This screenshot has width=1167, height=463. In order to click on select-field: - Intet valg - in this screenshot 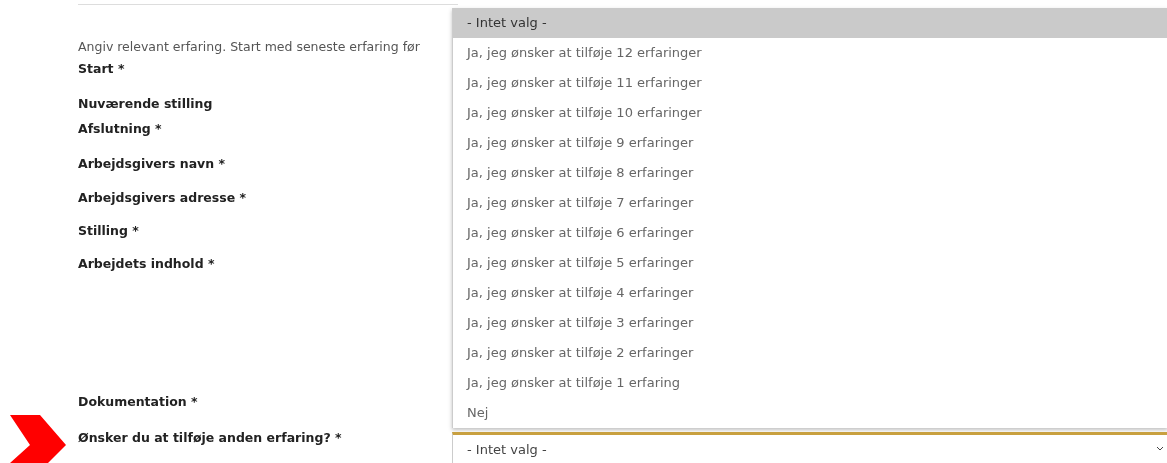, I will do `click(809, 447)`.